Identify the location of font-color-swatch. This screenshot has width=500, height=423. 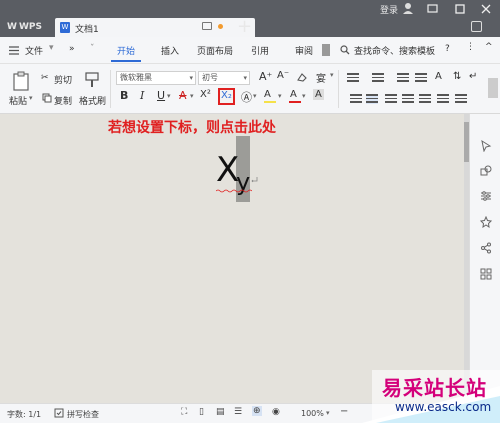
(295, 102).